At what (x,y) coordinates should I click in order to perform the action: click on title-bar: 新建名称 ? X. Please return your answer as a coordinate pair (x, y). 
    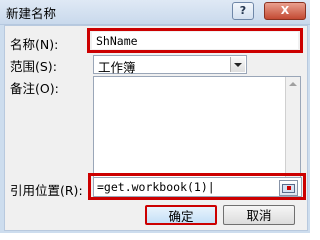
    Looking at the image, I should click on (155, 12).